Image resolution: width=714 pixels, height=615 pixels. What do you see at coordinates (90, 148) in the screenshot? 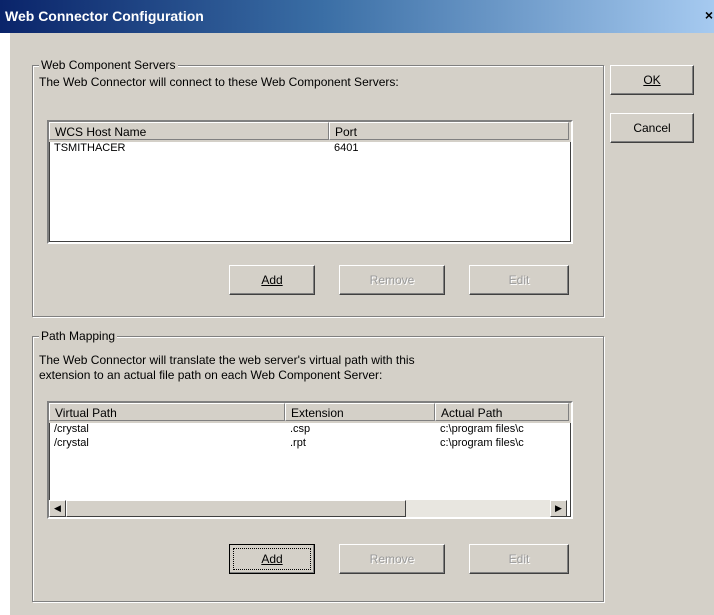
I see `host-name-cell: TSMITHACER` at bounding box center [90, 148].